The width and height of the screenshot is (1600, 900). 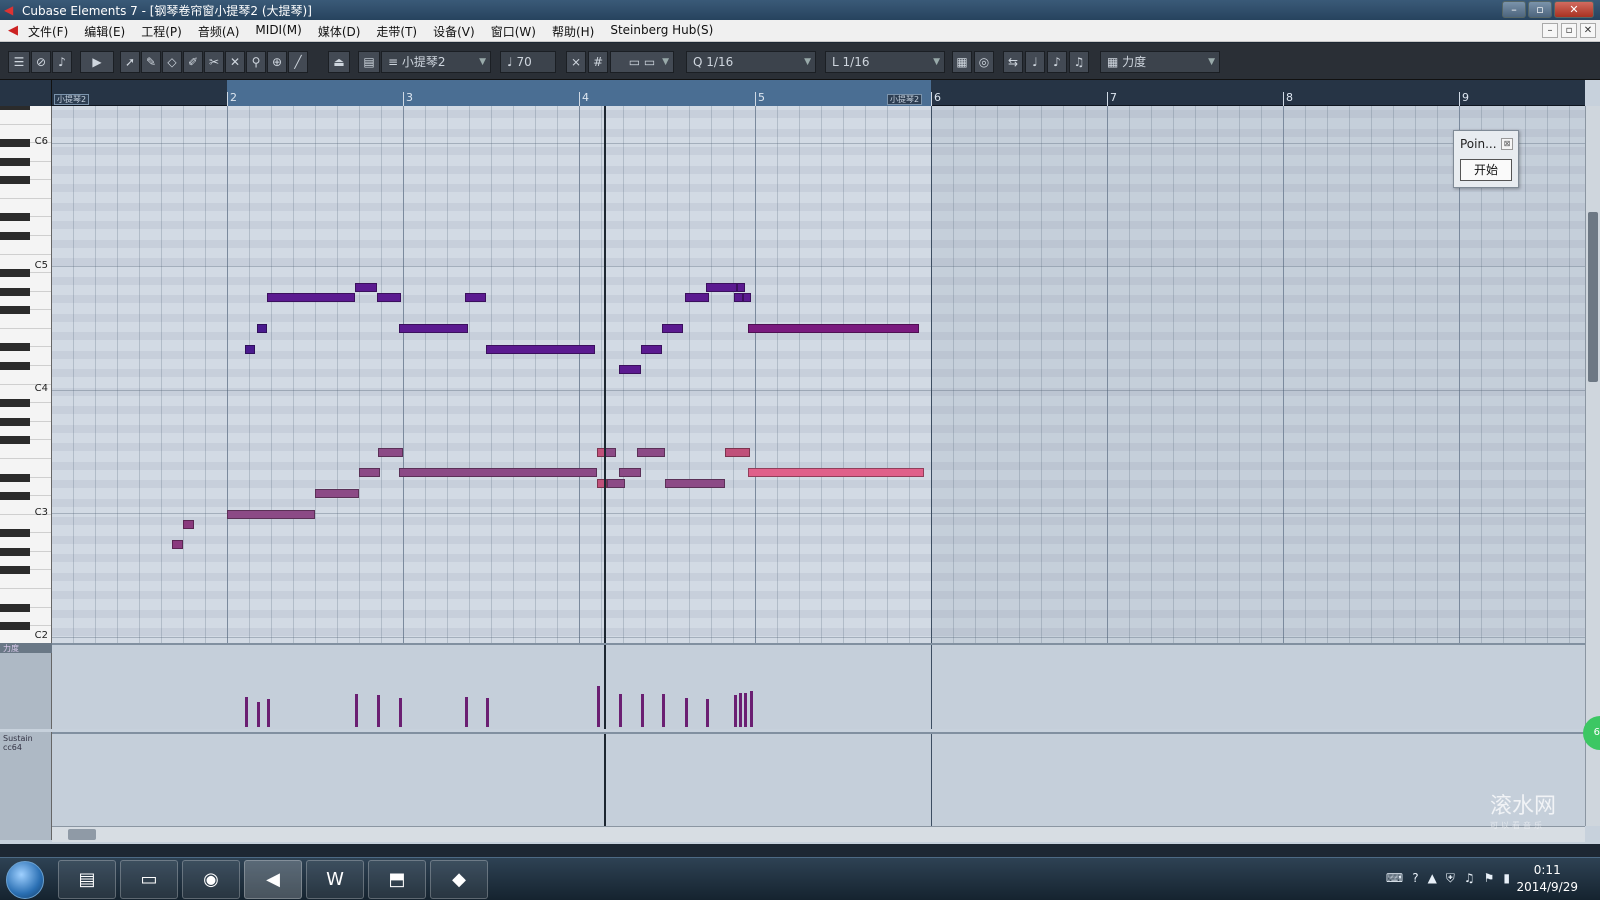 What do you see at coordinates (82, 834) in the screenshot?
I see `scroll-thumb` at bounding box center [82, 834].